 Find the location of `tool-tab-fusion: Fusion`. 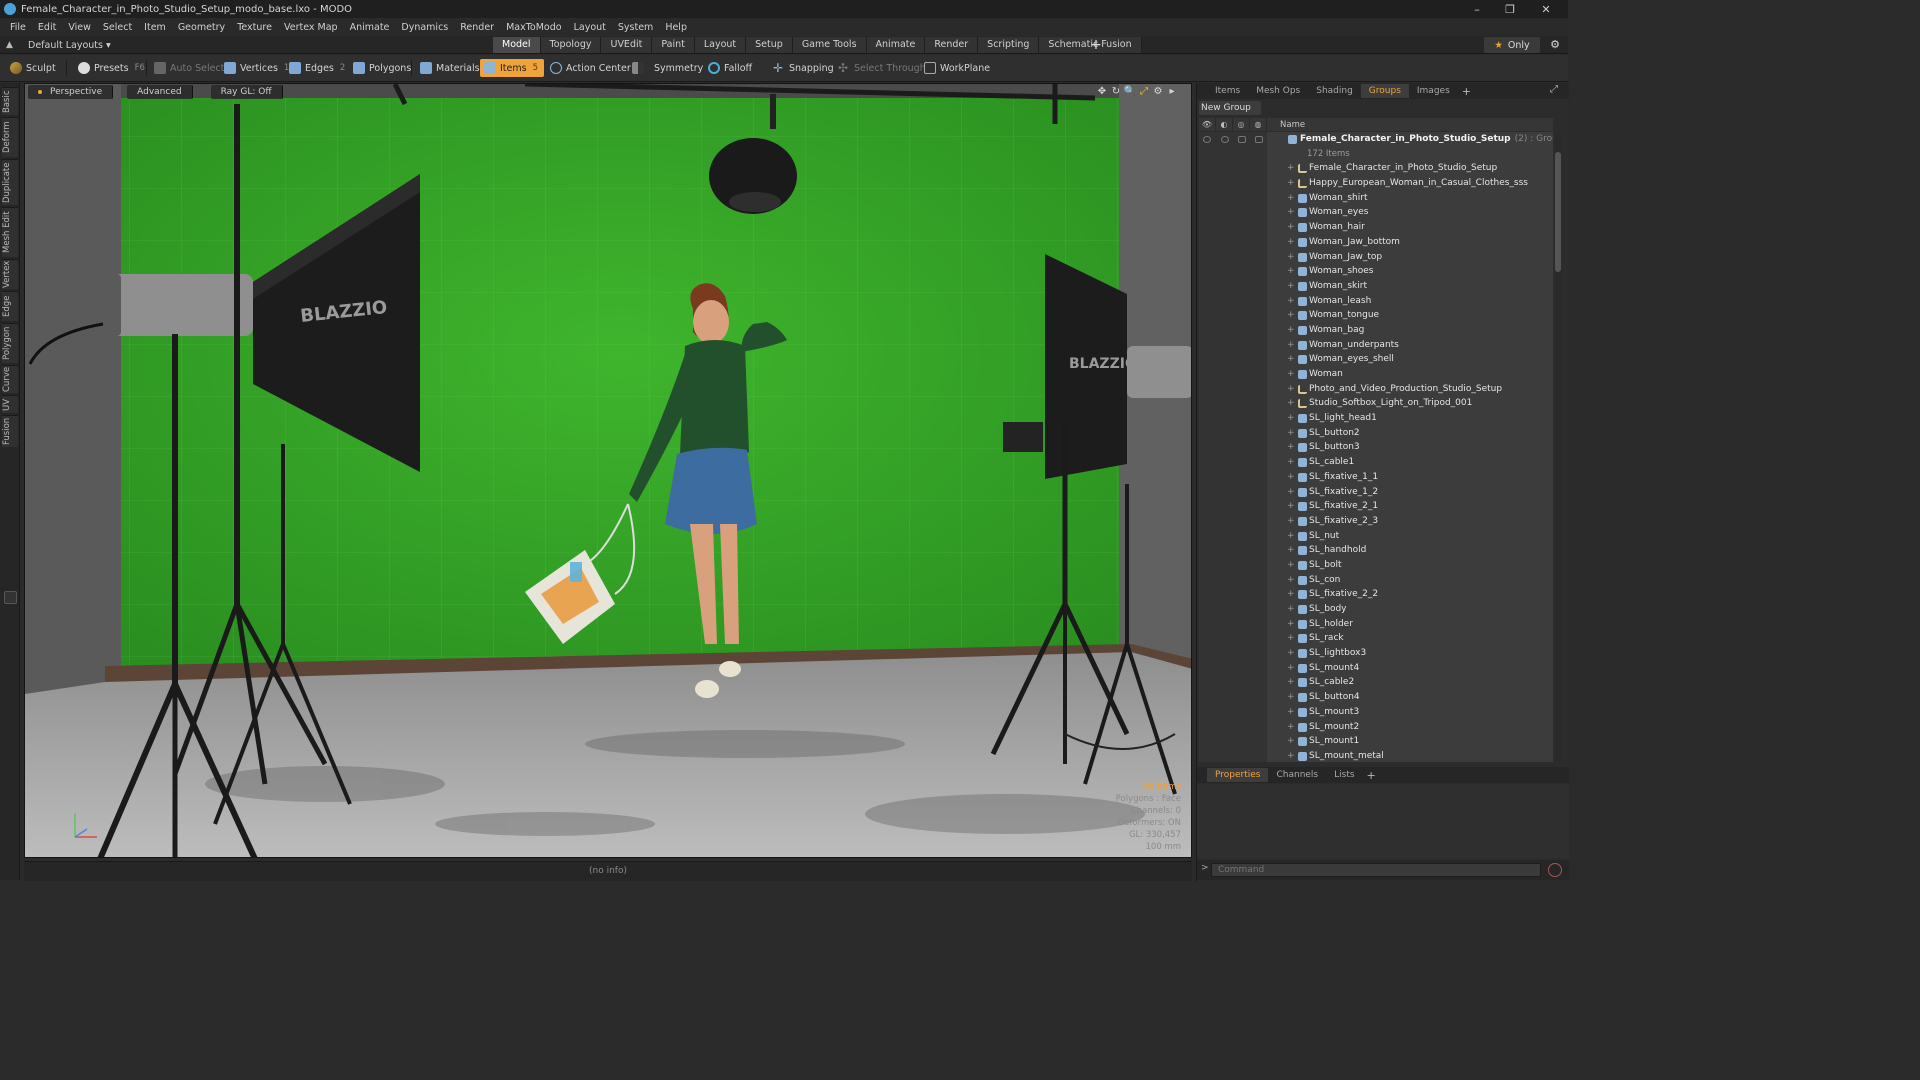

tool-tab-fusion: Fusion is located at coordinates (10, 431).